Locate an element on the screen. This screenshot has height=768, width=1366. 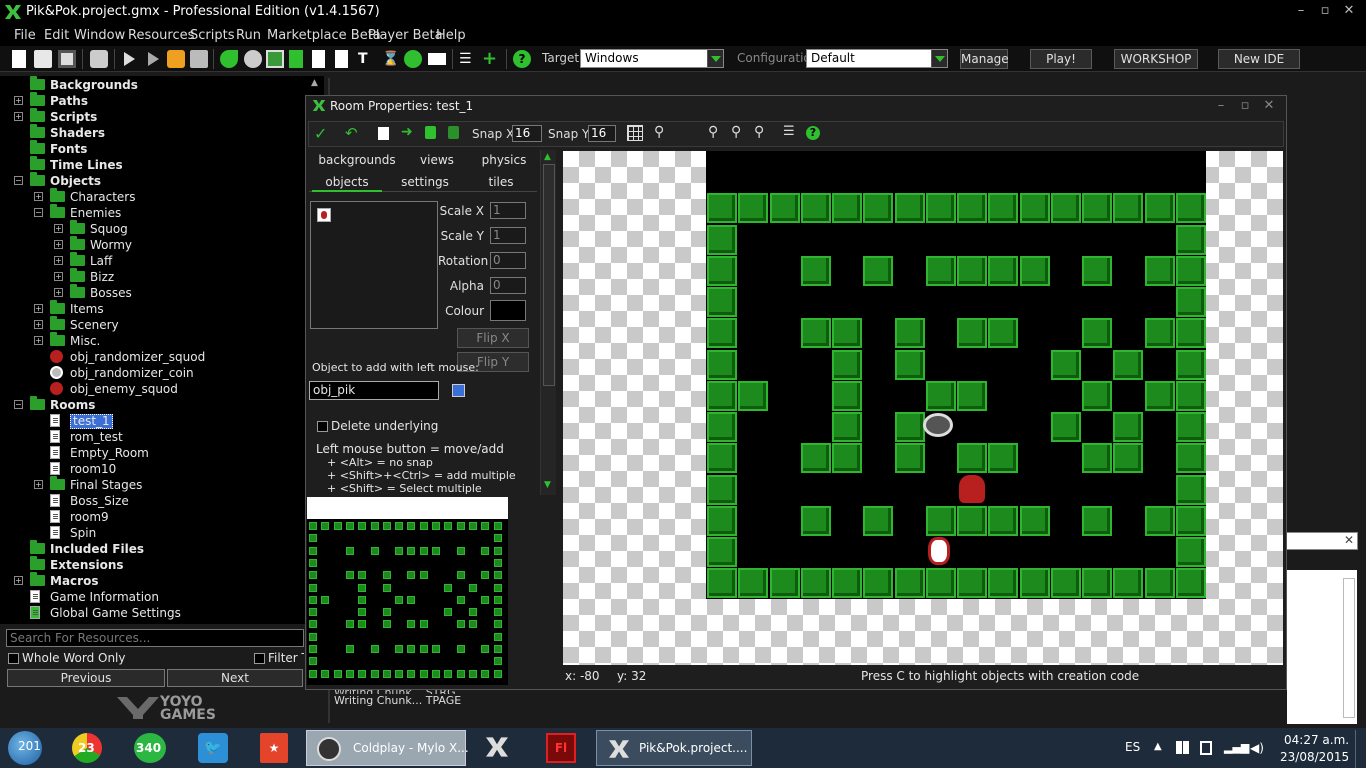
undo-icon: ↶ is located at coordinates (351, 133).